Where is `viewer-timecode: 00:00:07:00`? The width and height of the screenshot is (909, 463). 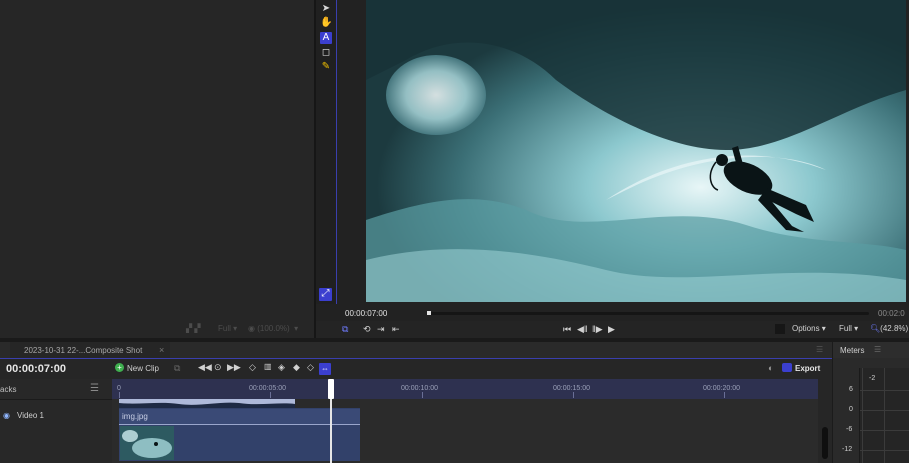 viewer-timecode: 00:00:07:00 is located at coordinates (366, 313).